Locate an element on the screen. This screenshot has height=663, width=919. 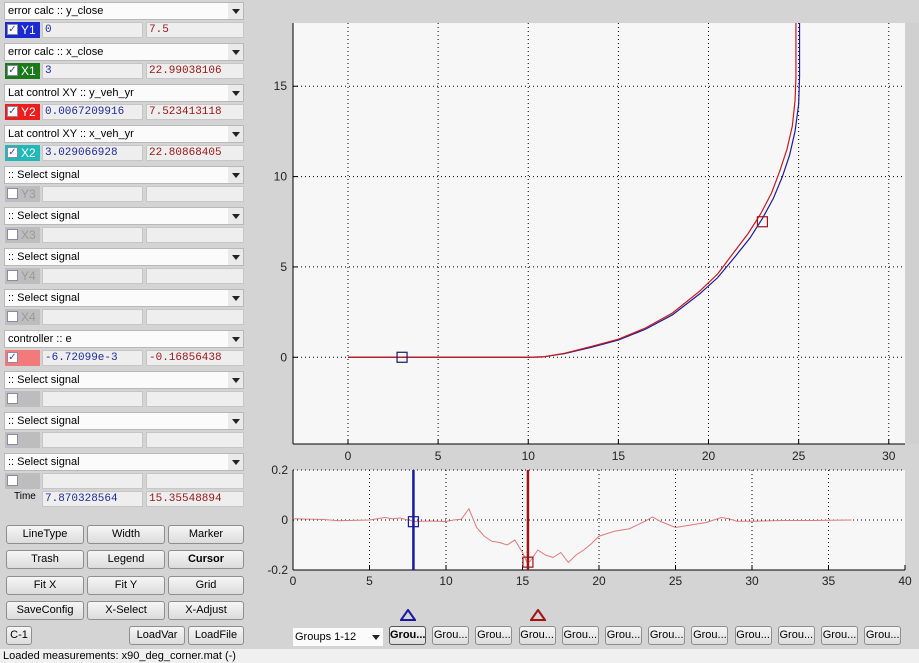
y-tick-label: 0 is located at coordinates (283, 357).